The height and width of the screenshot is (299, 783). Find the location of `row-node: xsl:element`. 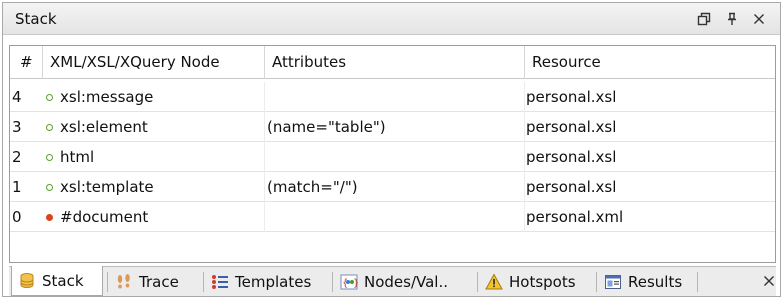

row-node: xsl:element is located at coordinates (97, 127).